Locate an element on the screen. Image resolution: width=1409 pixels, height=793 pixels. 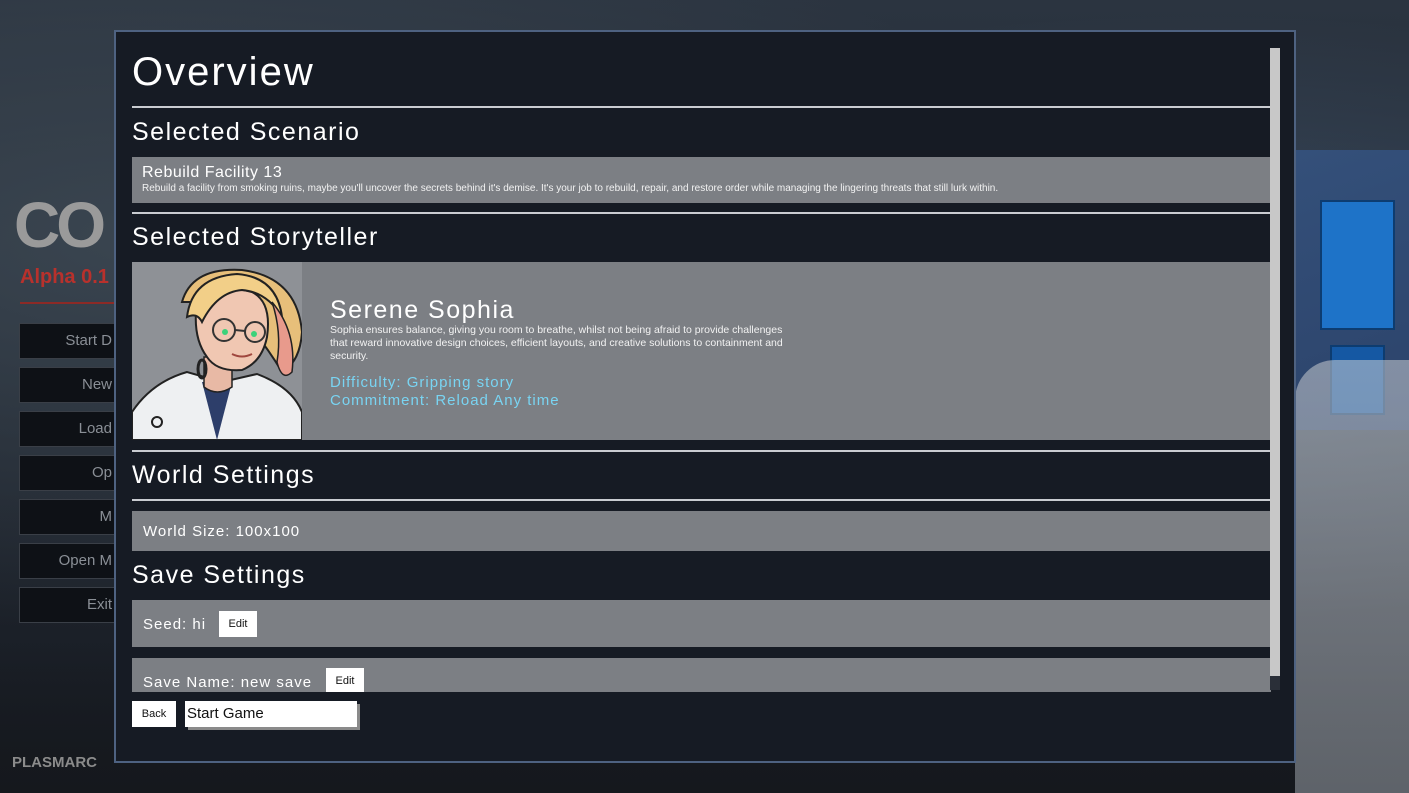
save-settings-heading: Save Settings is located at coordinates (219, 575).